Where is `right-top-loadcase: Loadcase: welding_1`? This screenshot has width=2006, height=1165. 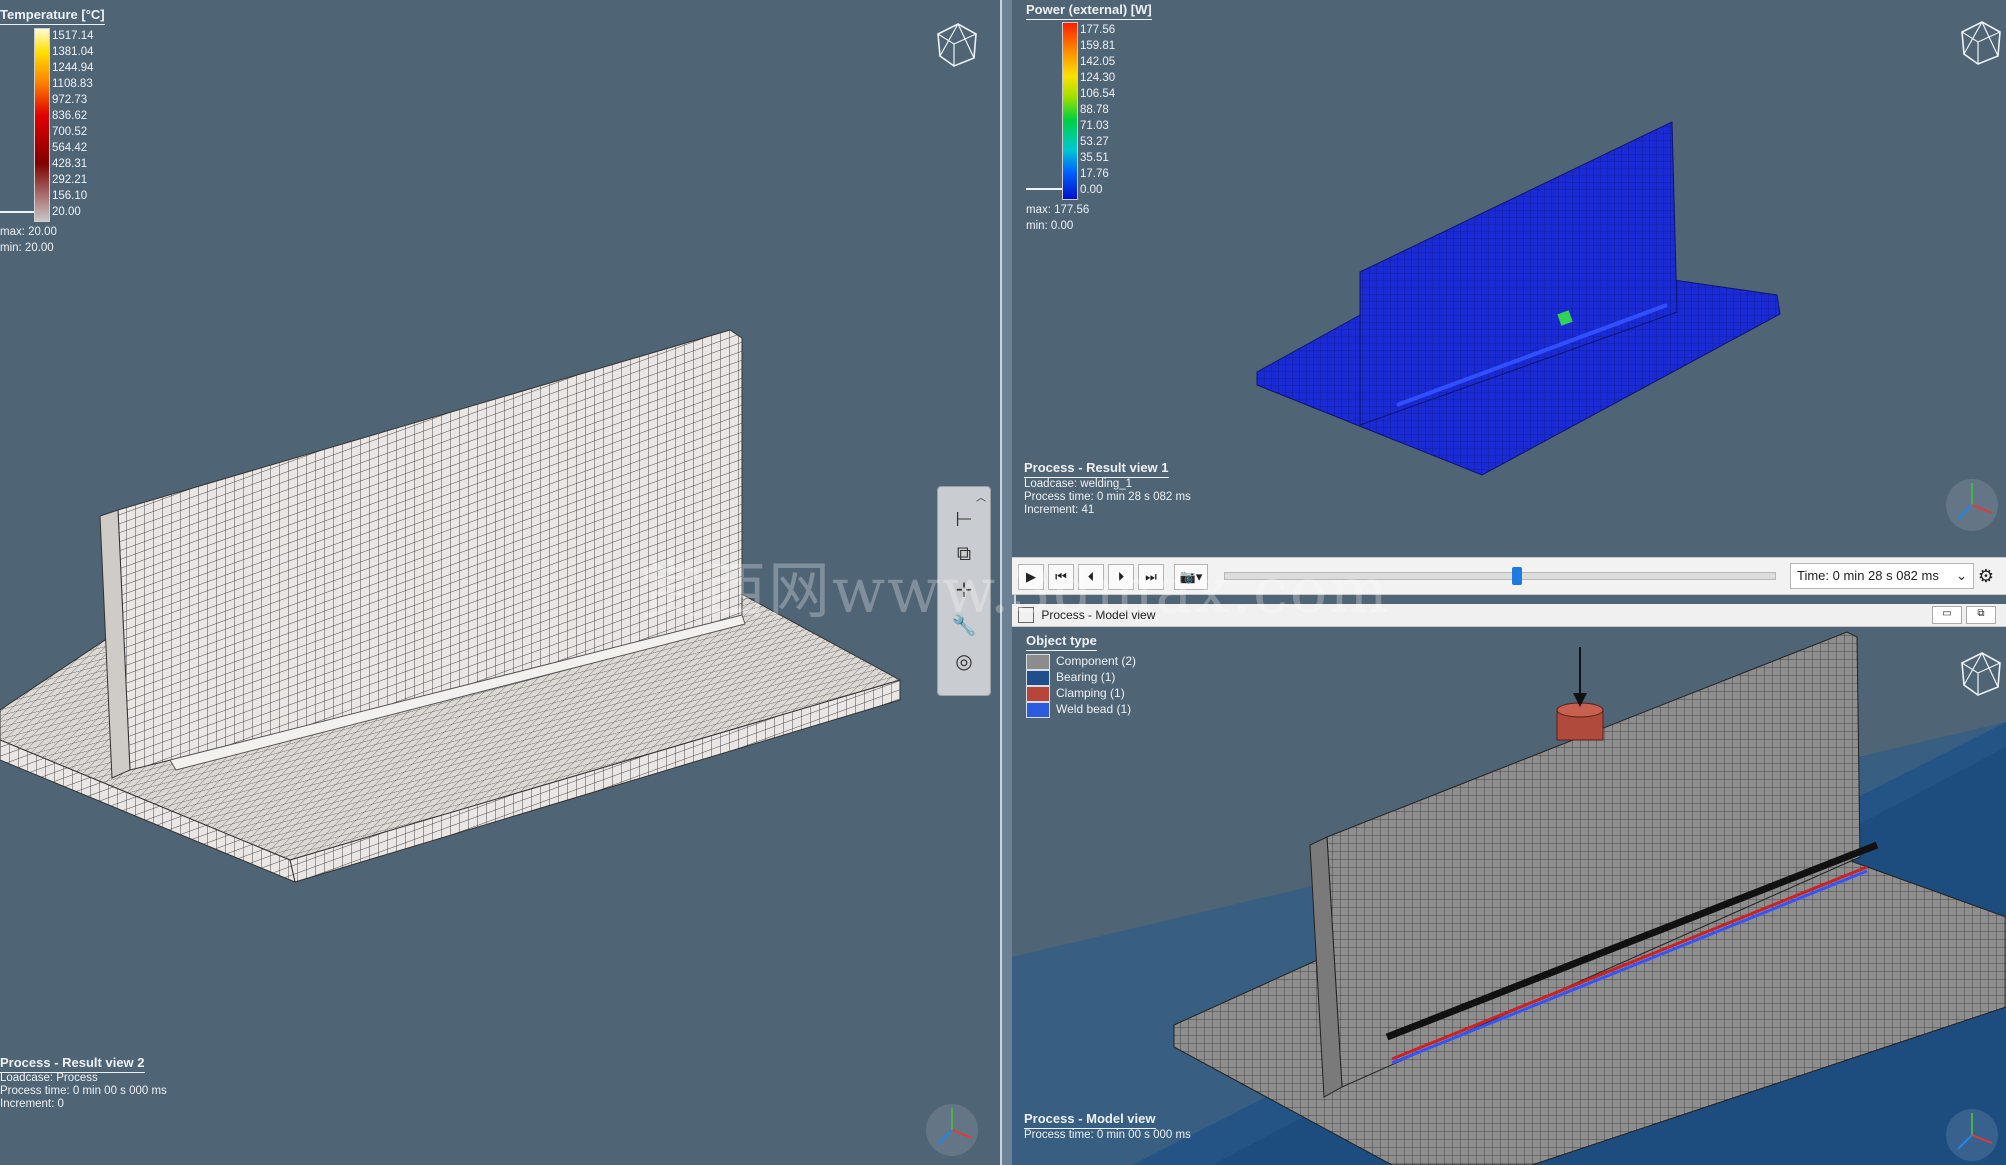 right-top-loadcase: Loadcase: welding_1 is located at coordinates (1078, 484).